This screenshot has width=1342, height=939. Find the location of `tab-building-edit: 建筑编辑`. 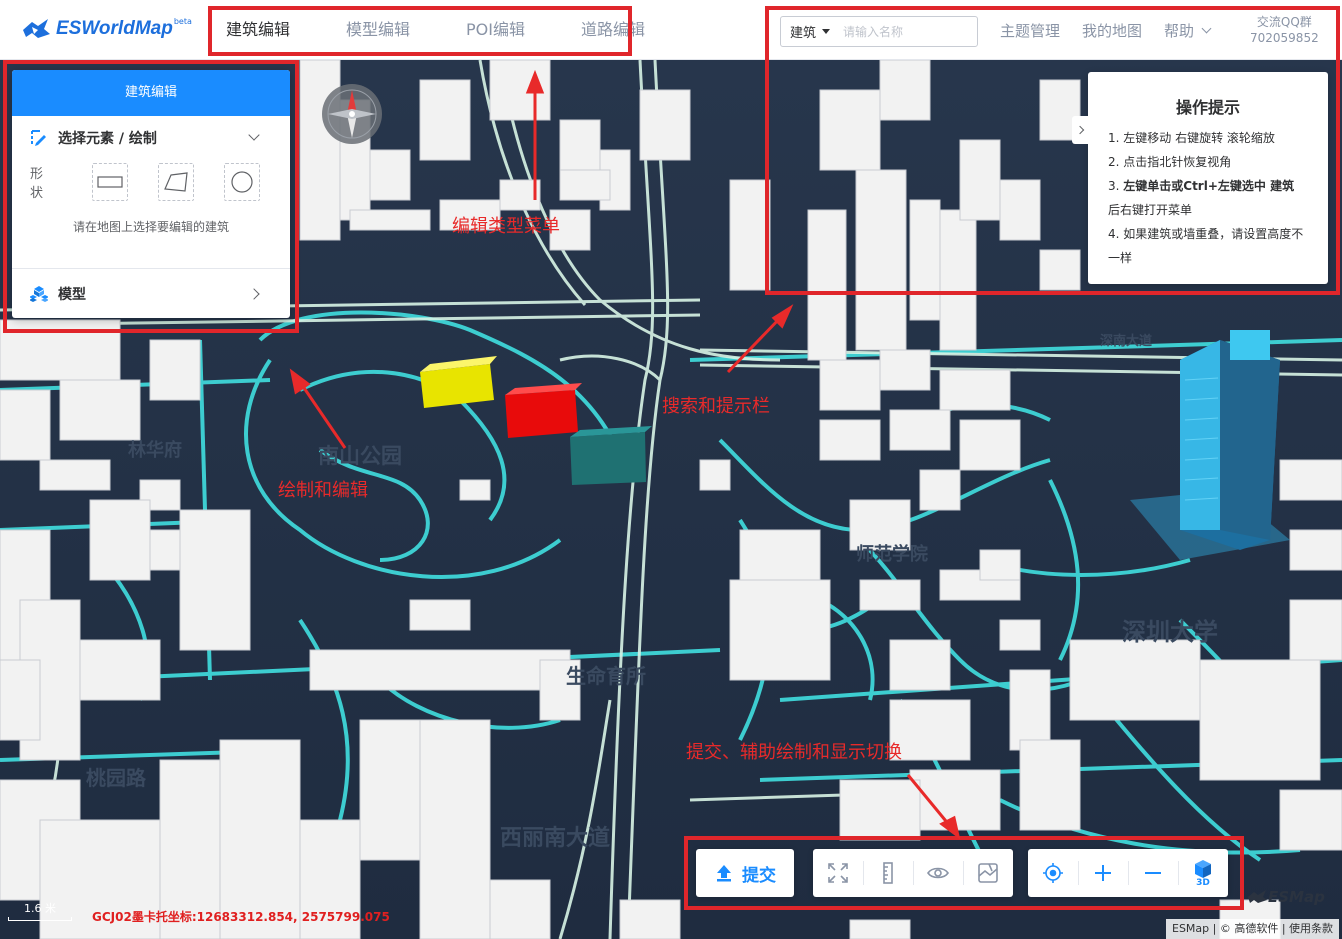

tab-building-edit: 建筑编辑 is located at coordinates (258, 30).